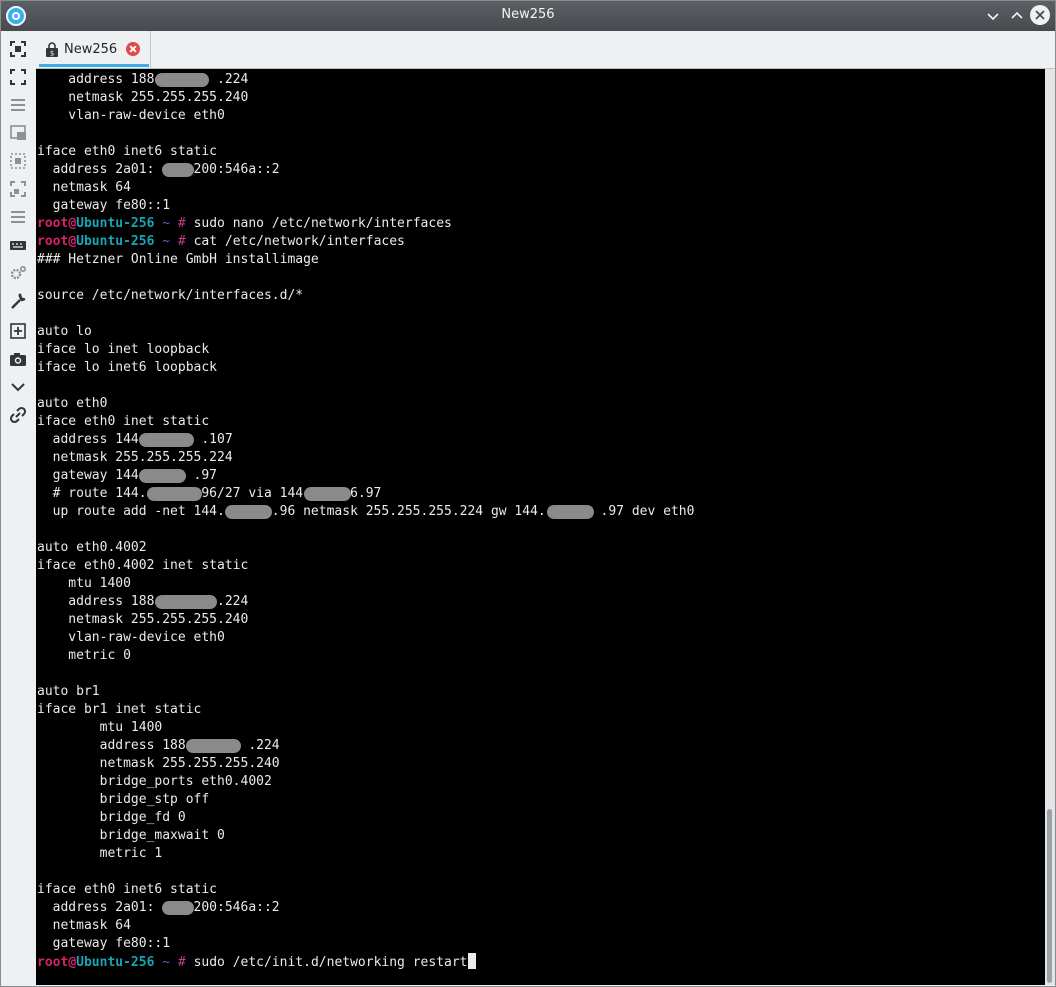 This screenshot has width=1056, height=987. I want to click on line-text: iface lo inet loopback, so click(123, 349).